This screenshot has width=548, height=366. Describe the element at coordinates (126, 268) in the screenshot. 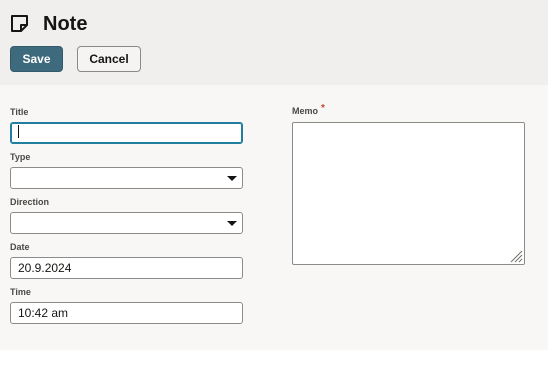

I see `date-field: 20.9.2024` at that location.